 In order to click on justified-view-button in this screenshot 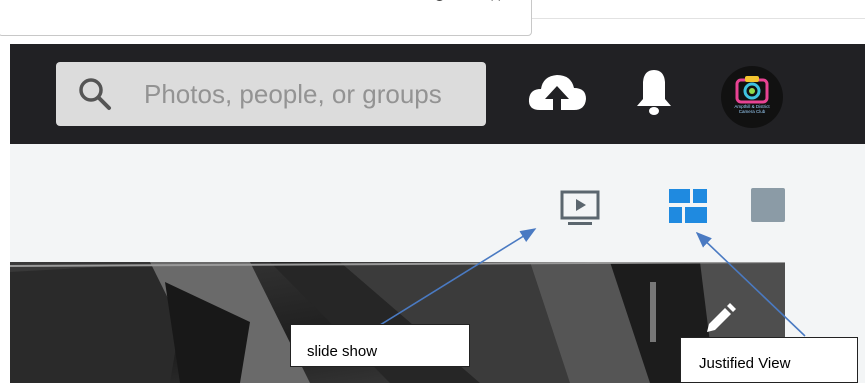, I will do `click(688, 209)`.